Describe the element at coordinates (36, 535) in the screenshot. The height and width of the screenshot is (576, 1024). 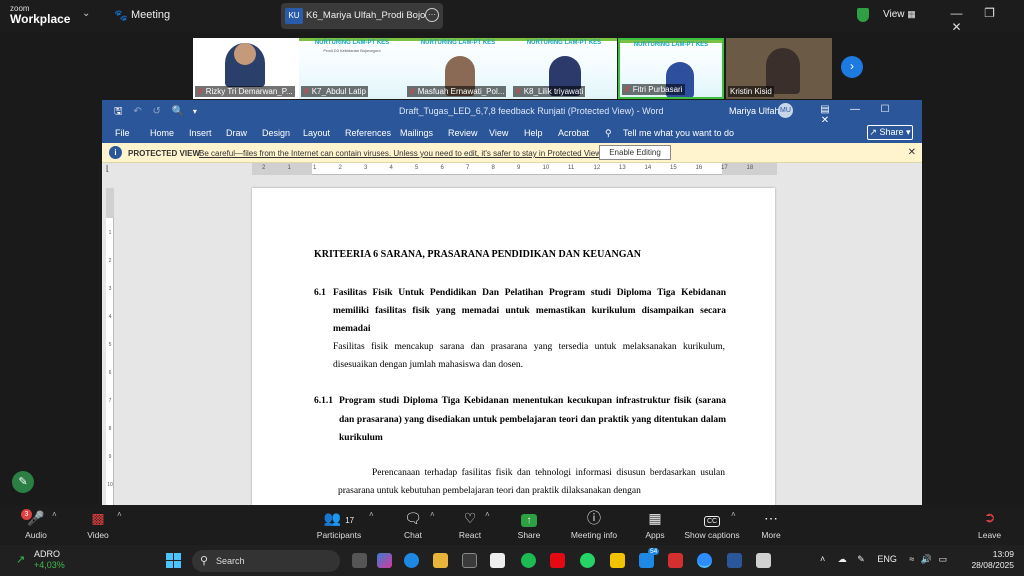
I see `audio-label: Audio` at that location.